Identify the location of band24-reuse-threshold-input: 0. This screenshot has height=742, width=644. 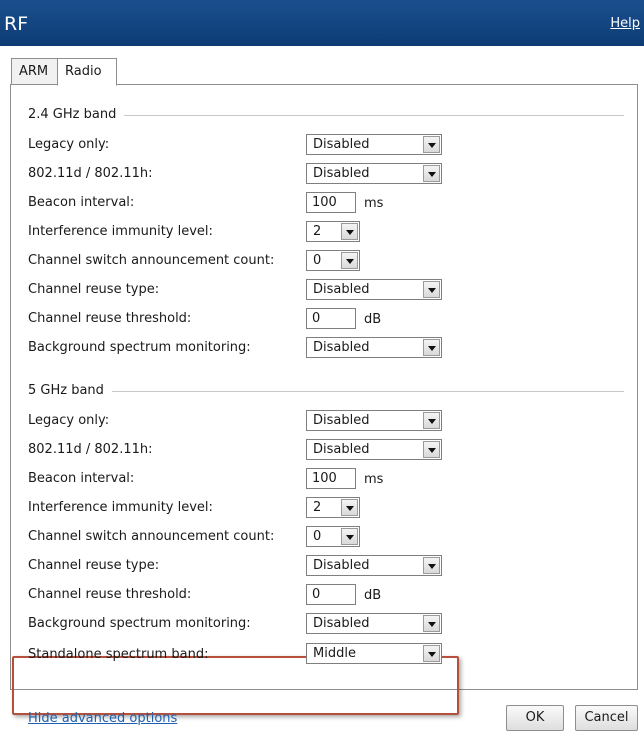
(331, 318).